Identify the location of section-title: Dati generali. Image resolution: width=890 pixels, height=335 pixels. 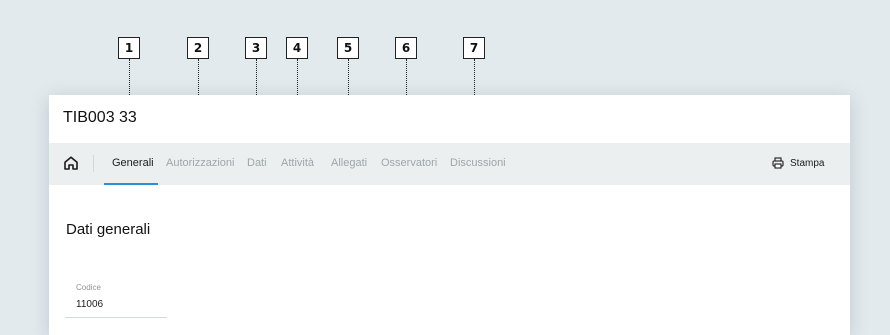
(108, 229).